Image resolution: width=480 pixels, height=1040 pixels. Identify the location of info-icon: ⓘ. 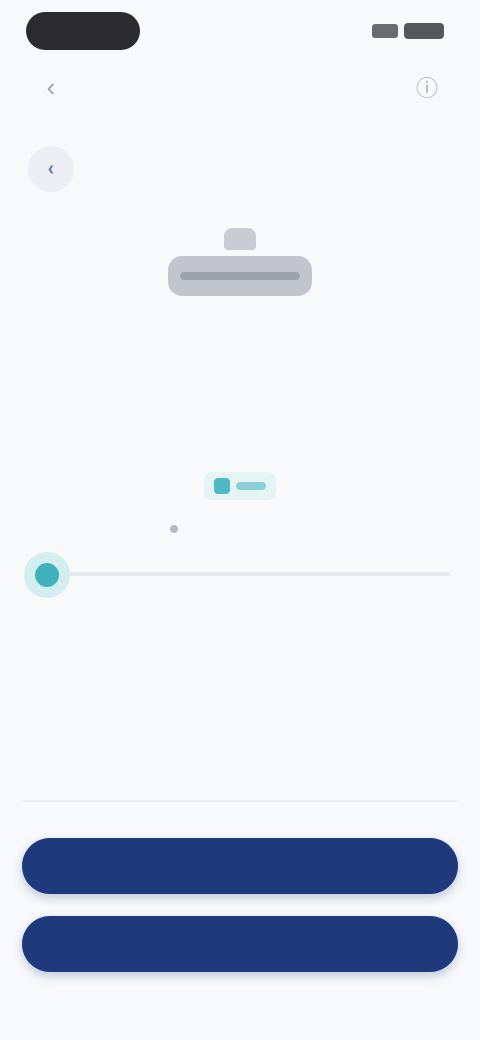
(426, 88).